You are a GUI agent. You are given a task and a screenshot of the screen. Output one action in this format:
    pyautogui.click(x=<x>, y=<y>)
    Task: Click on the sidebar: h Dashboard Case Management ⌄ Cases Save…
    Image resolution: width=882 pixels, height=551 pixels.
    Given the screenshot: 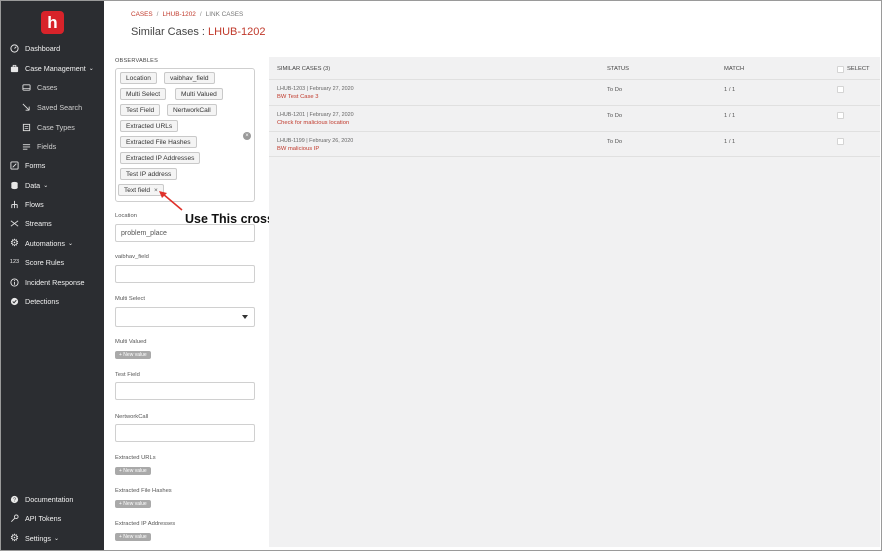 What is the action you would take?
    pyautogui.click(x=52, y=275)
    